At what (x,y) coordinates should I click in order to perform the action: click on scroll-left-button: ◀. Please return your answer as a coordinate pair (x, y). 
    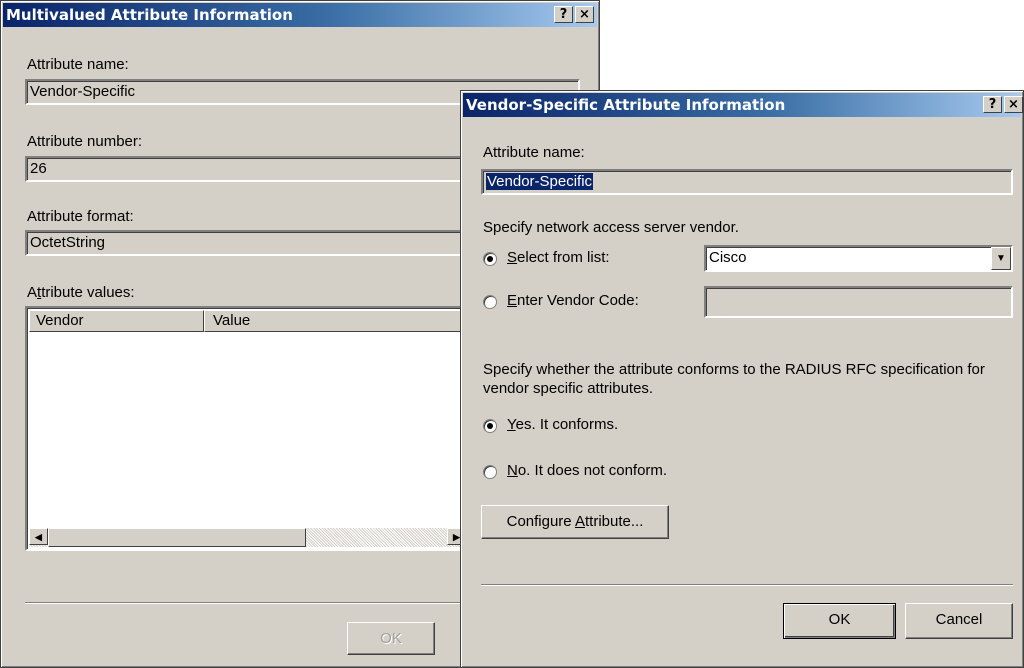
    Looking at the image, I should click on (38, 536).